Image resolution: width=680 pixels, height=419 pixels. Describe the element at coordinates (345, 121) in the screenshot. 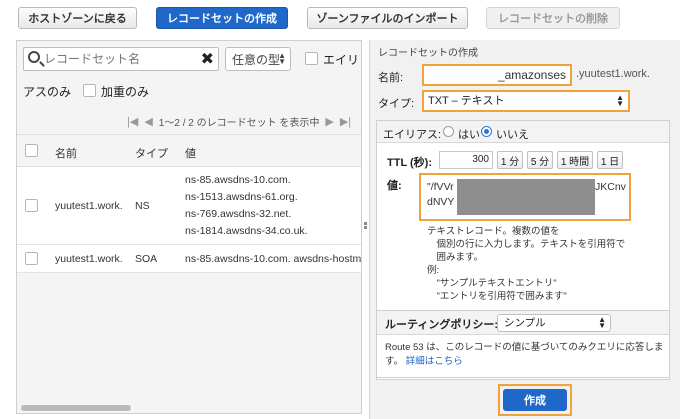

I see `last-page-icon: ▶|` at that location.